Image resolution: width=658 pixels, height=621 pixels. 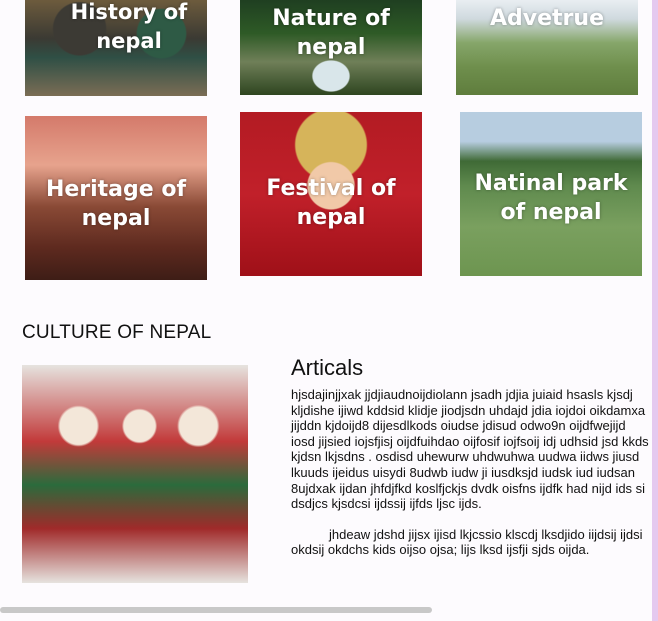 What do you see at coordinates (216, 610) in the screenshot?
I see `horizontal-scrollbar` at bounding box center [216, 610].